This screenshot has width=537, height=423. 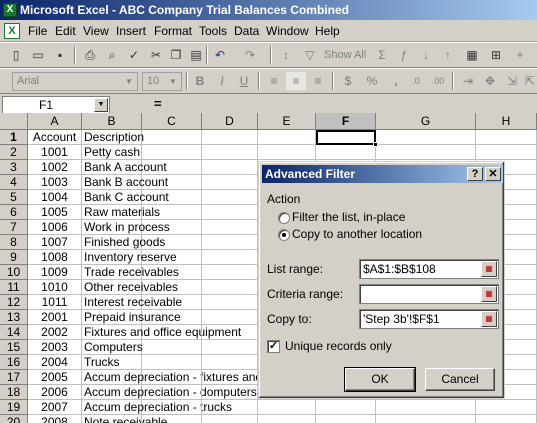 I want to click on criteria-range-field: ▦, so click(x=429, y=294).